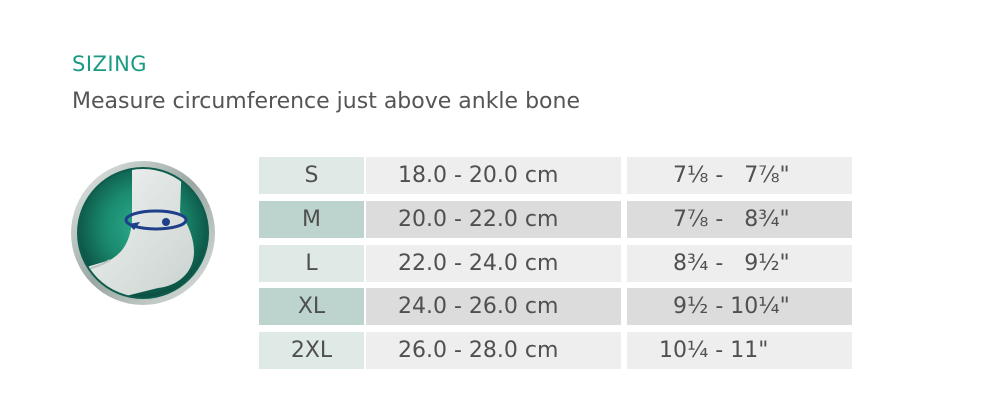  What do you see at coordinates (143, 233) in the screenshot?
I see `ankle-measure-icon` at bounding box center [143, 233].